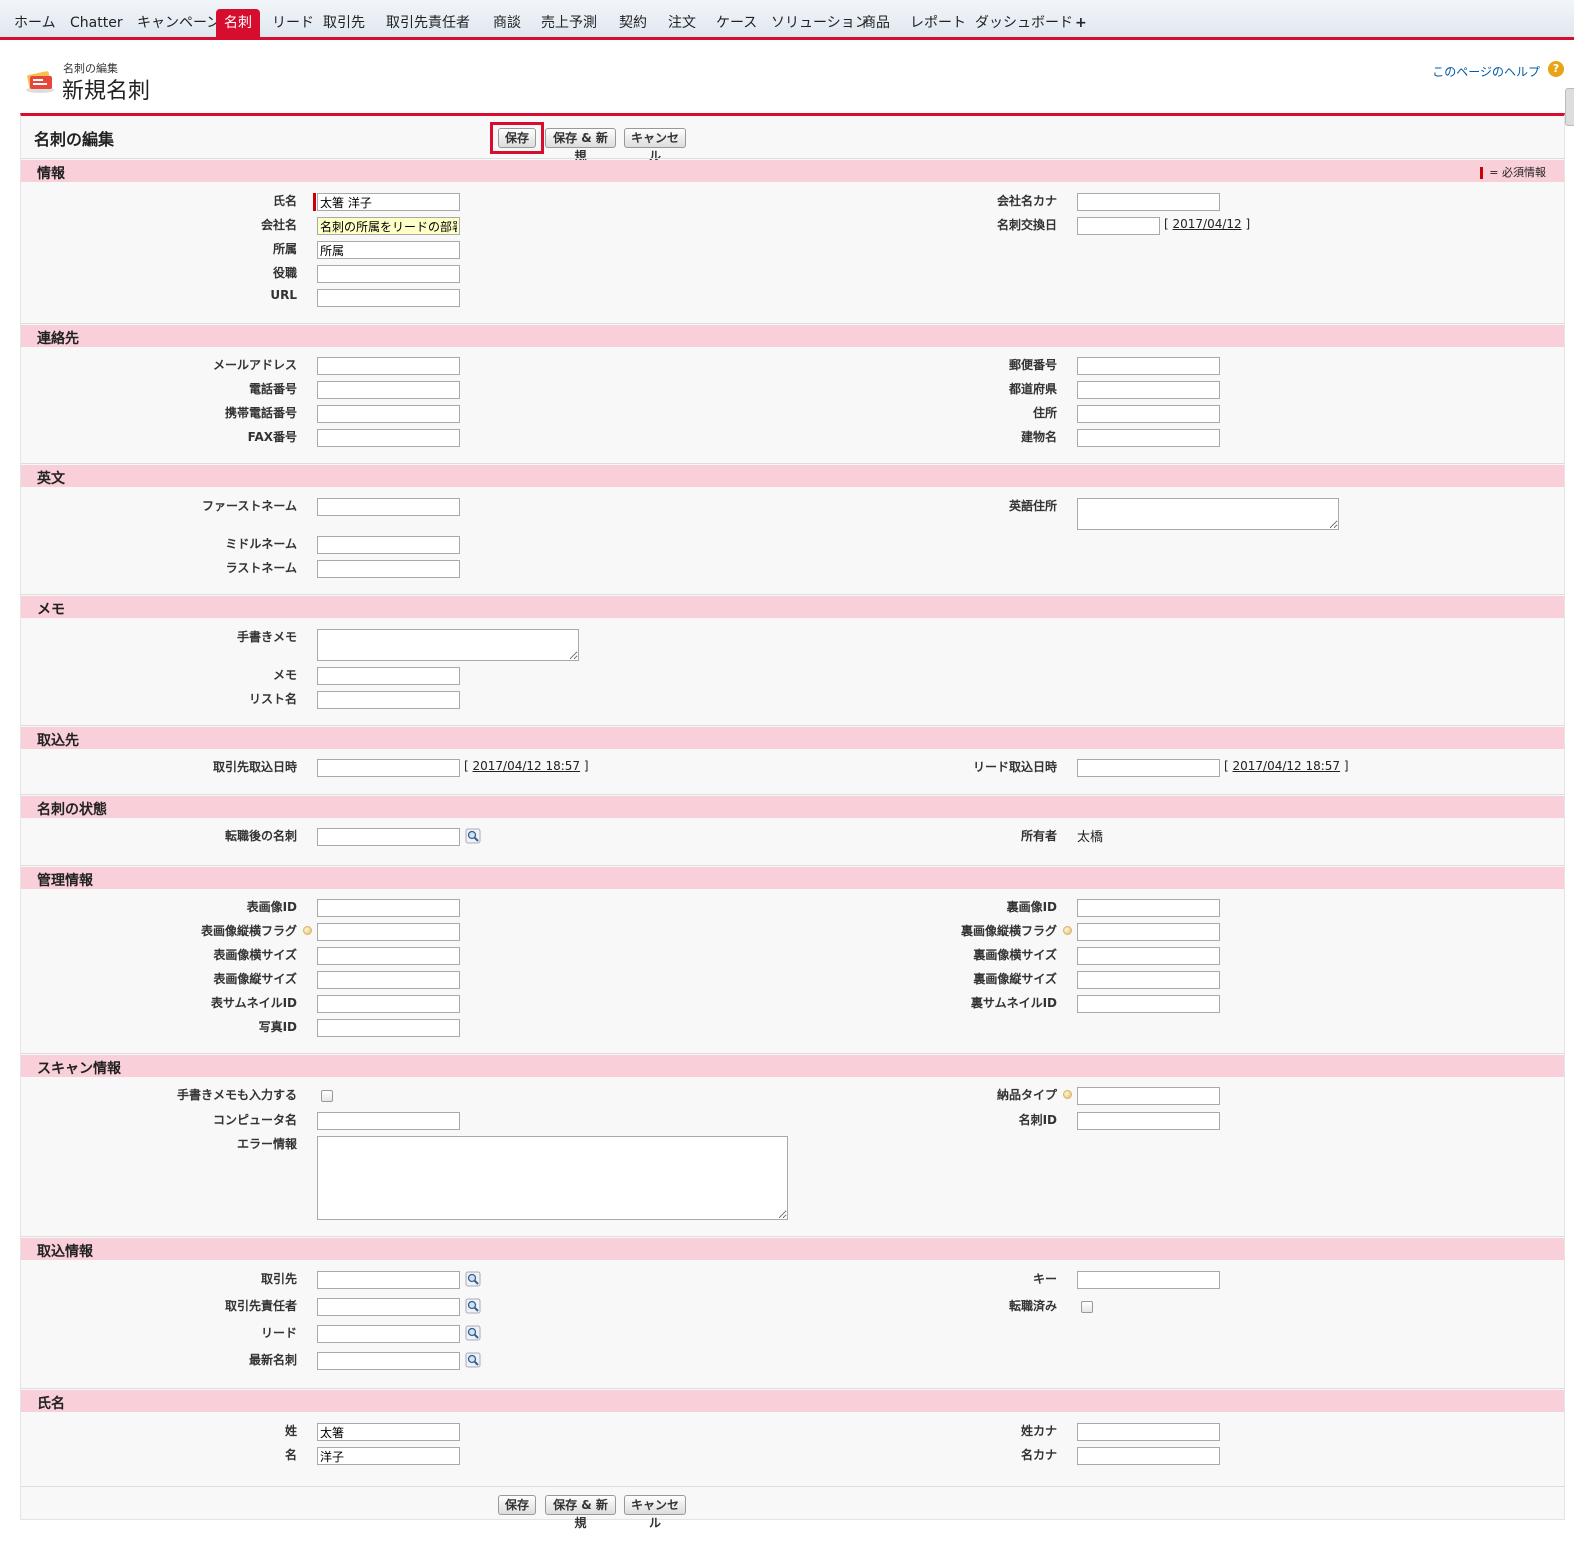  Describe the element at coordinates (1148, 908) in the screenshot. I see `back-image-id-input` at that location.